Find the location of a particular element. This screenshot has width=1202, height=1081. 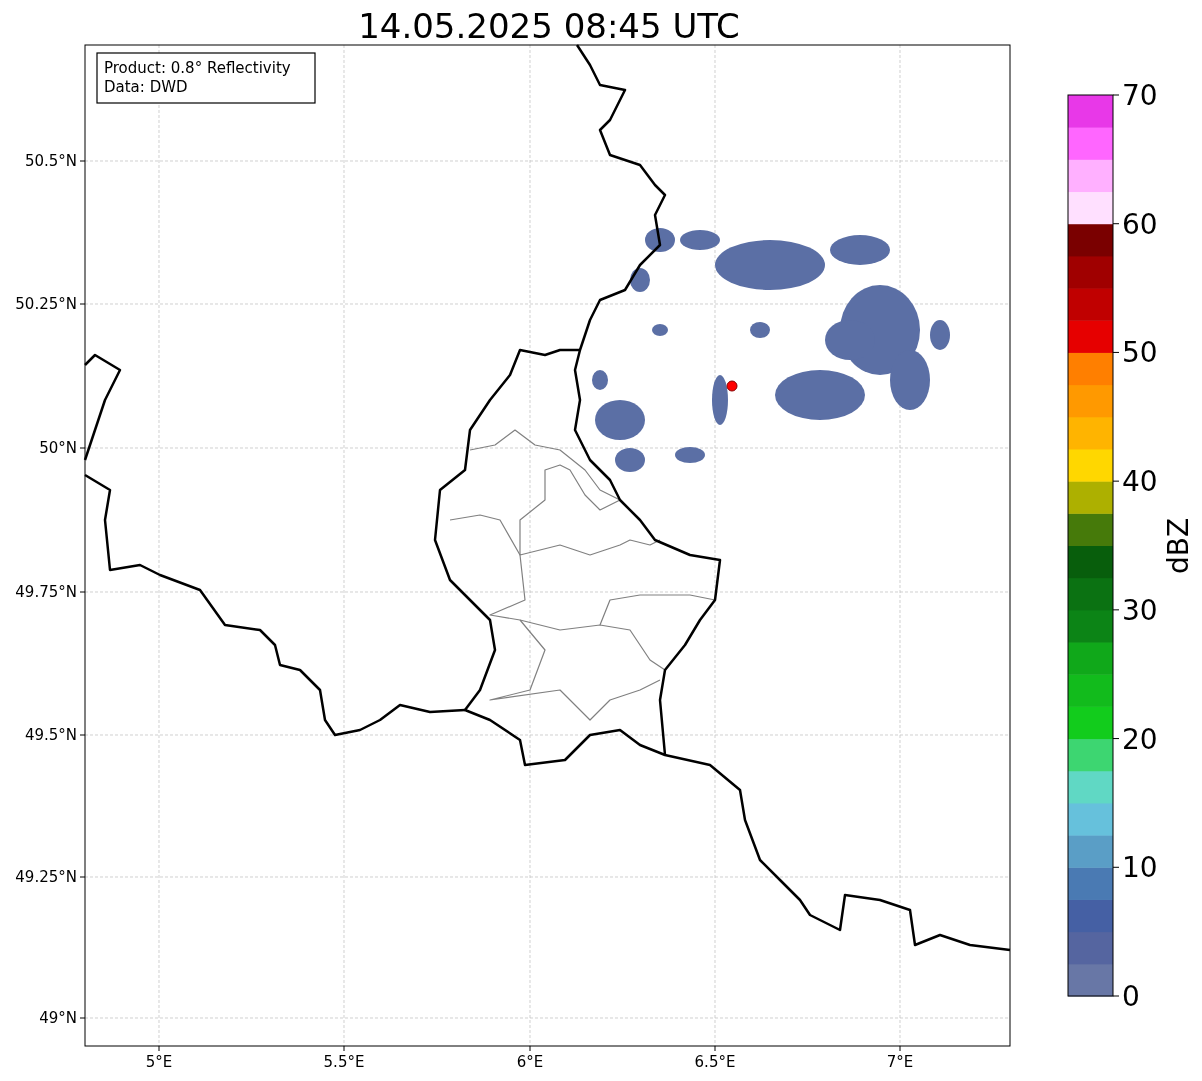

colorbar-label: dBZ is located at coordinates (1178, 546).